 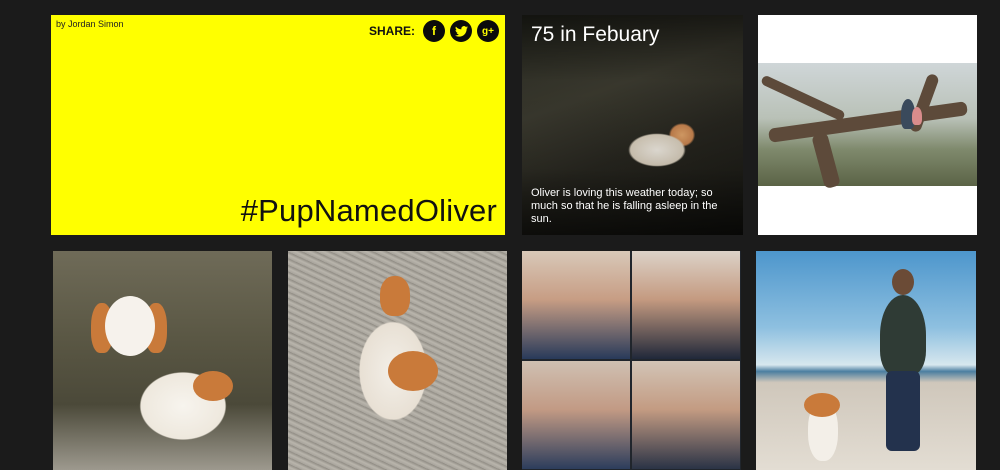 I want to click on couple-collage-photo, so click(x=631, y=360).